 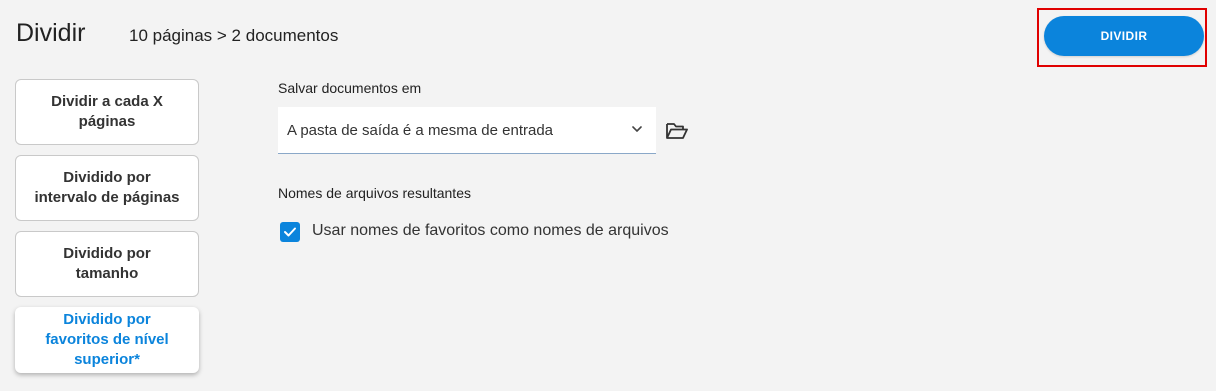 What do you see at coordinates (637, 129) in the screenshot?
I see `chevron-down-icon` at bounding box center [637, 129].